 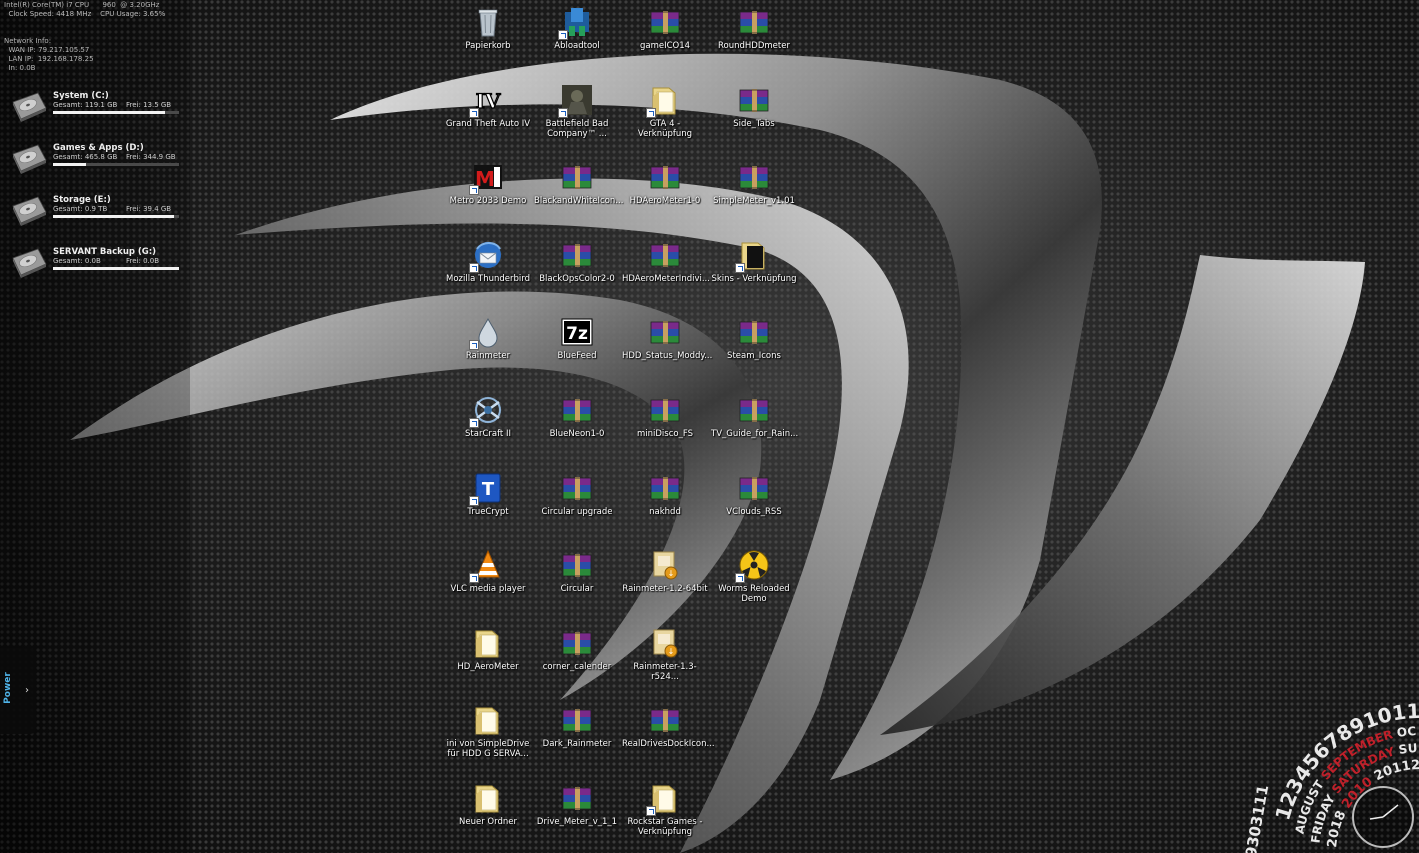 I want to click on desktop-icon-label: Circular, so click(x=577, y=589).